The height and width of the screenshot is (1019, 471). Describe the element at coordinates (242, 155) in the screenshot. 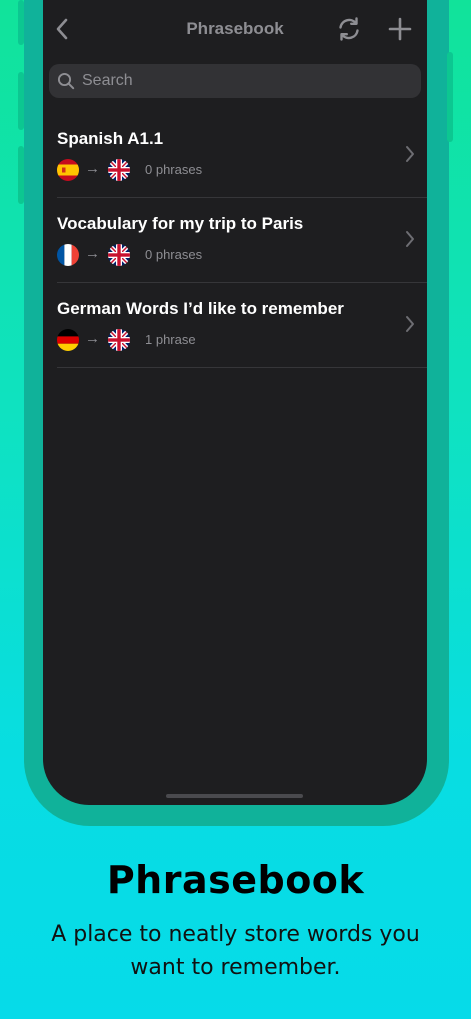

I see `phrasebook-row: Spanish A1.1 → 0 phrases` at that location.